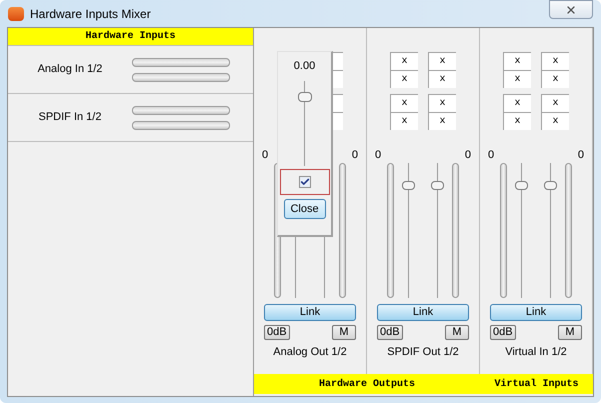 This screenshot has width=601, height=403. Describe the element at coordinates (130, 37) in the screenshot. I see `section-header: Hardware Inputs` at that location.